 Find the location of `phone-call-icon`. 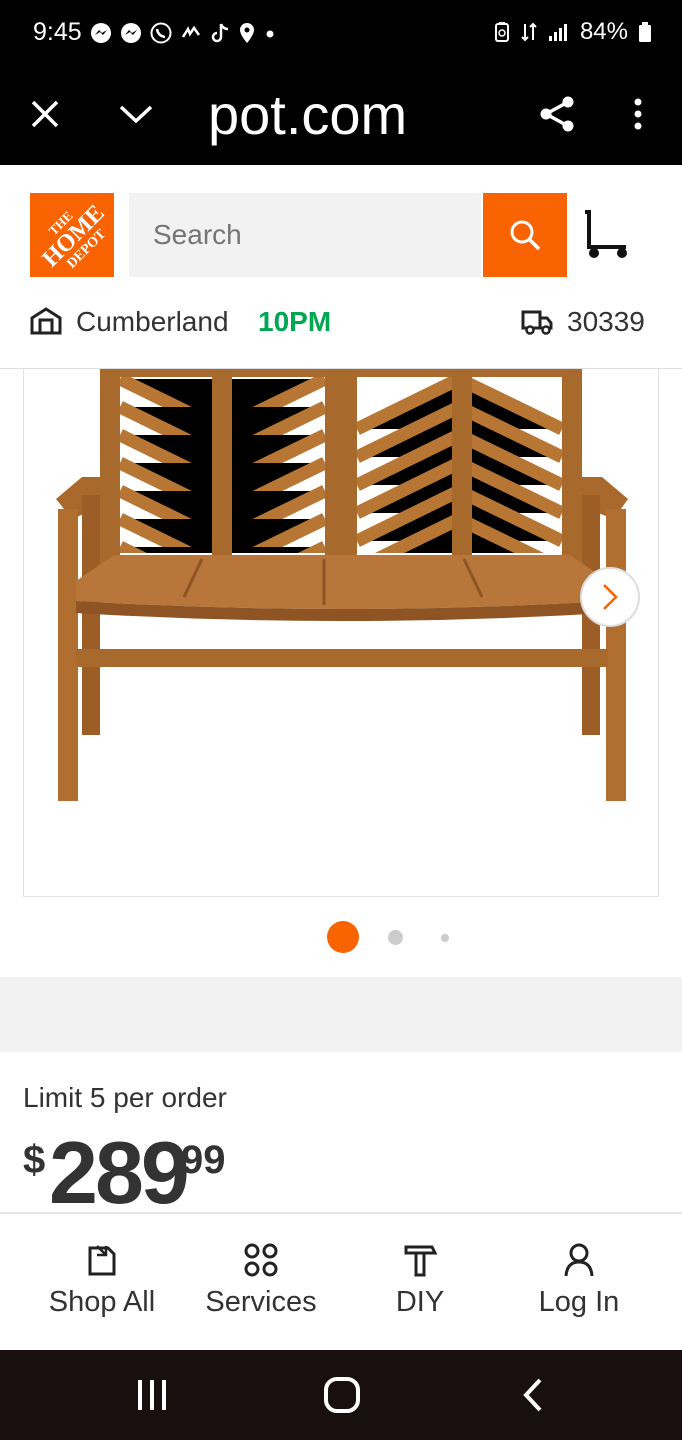

phone-call-icon is located at coordinates (161, 33).